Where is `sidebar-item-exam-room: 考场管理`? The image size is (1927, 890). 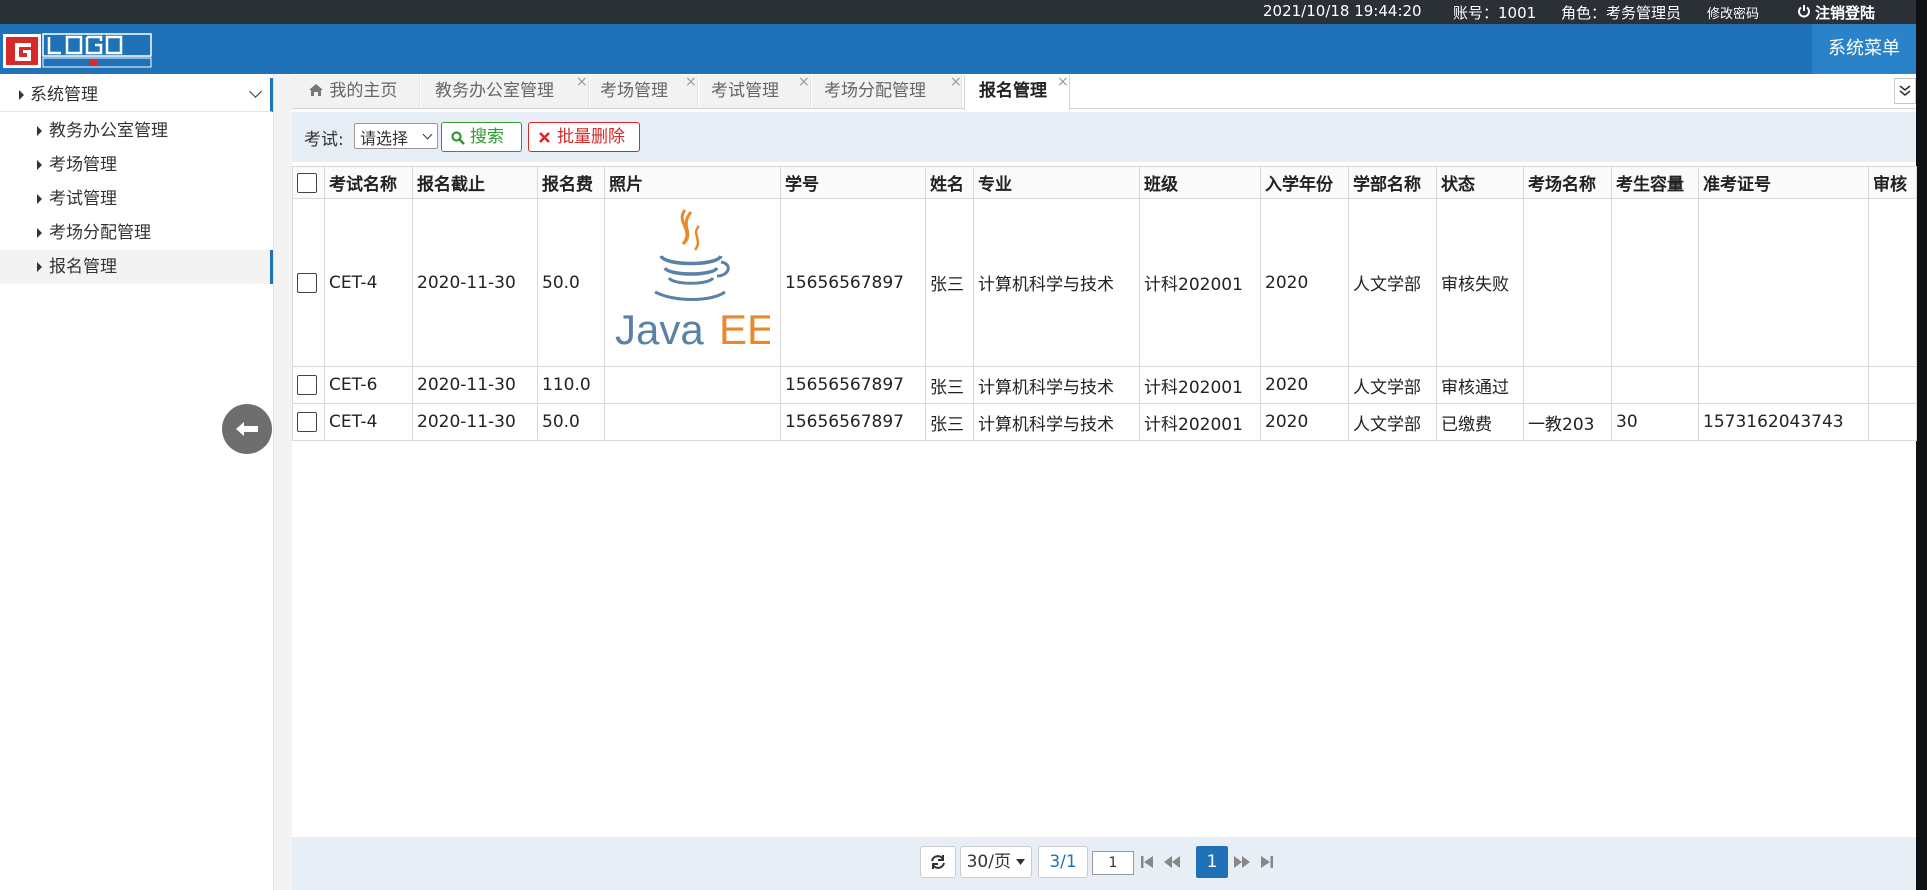
sidebar-item-exam-room: 考场管理 is located at coordinates (136, 165).